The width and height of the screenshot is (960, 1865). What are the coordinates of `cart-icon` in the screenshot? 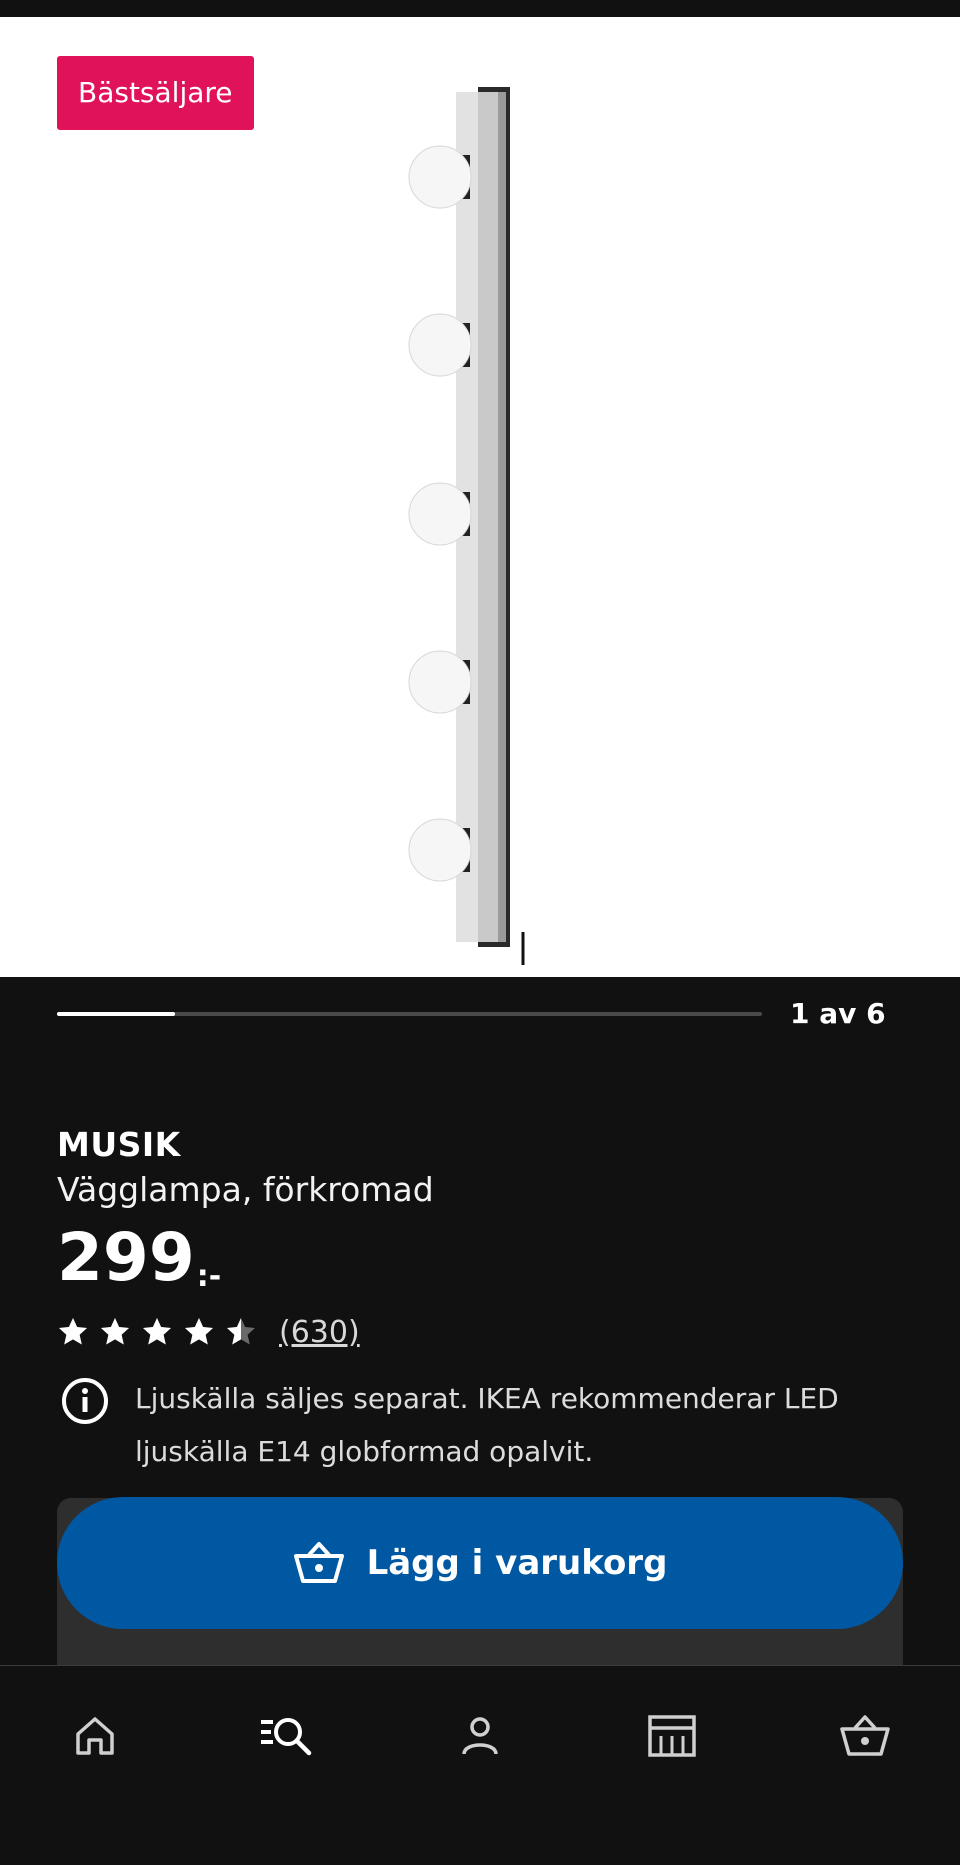 It's located at (865, 1735).